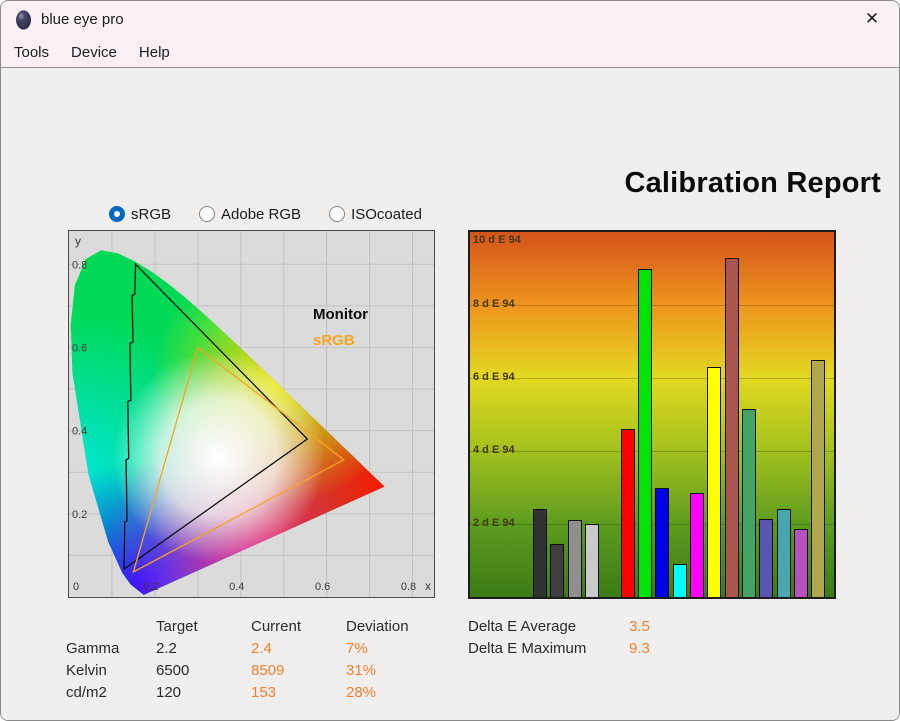  Describe the element at coordinates (86, 692) in the screenshot. I see `row-label: cd/m2` at that location.